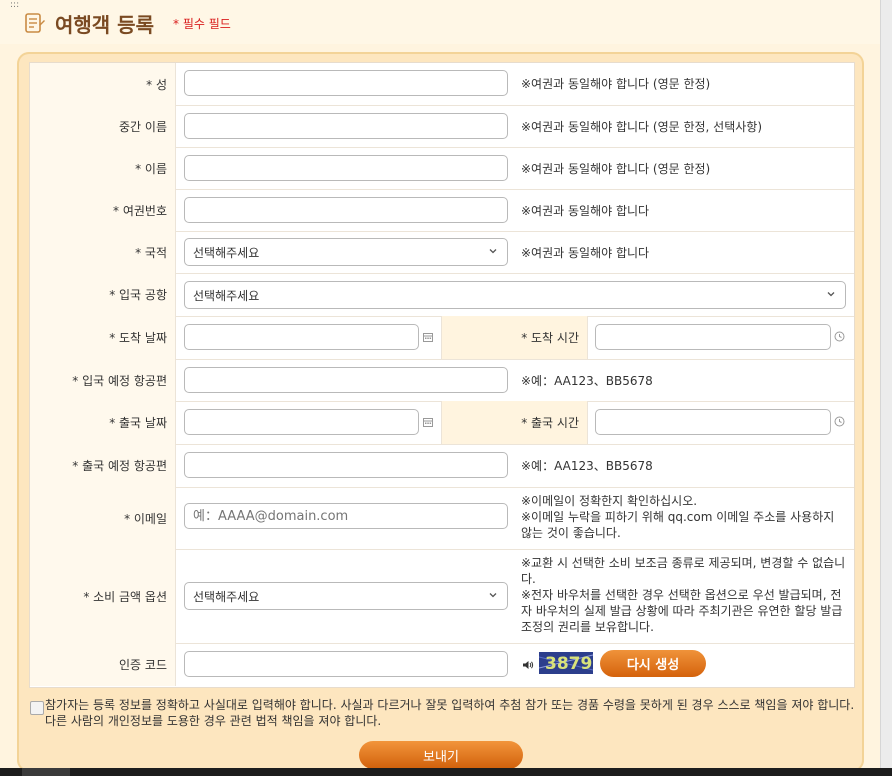 The width and height of the screenshot is (892, 776). Describe the element at coordinates (103, 168) in the screenshot. I see `given-name-label: * 이름` at that location.